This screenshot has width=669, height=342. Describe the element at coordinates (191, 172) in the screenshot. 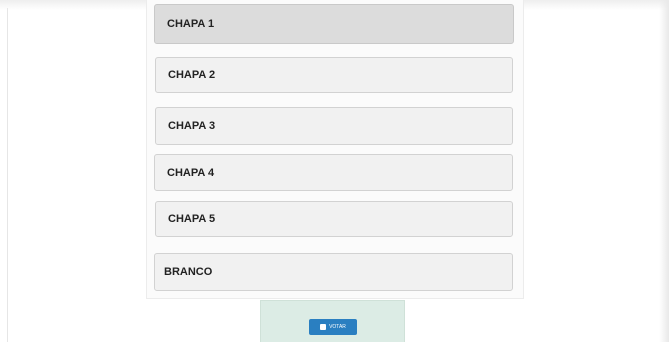

I see `option-label: CHAPA 4` at that location.